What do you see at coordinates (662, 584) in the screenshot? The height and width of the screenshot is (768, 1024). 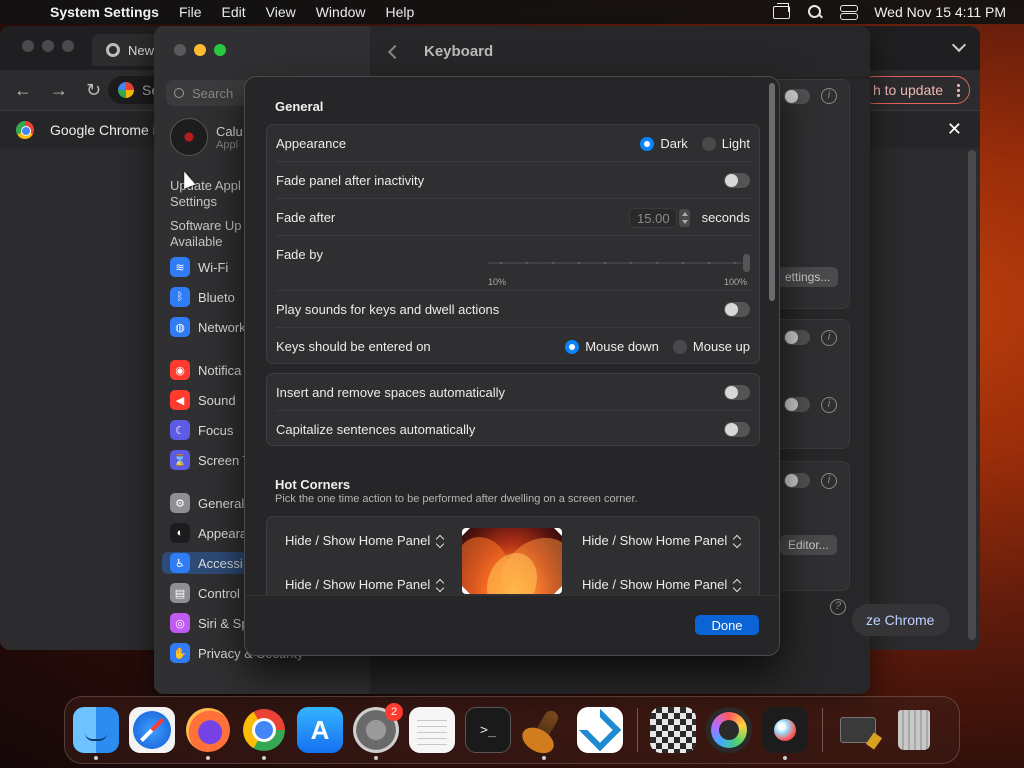 I see `hot-corner-bottom-right-select: Hide / Show Home Panel` at bounding box center [662, 584].